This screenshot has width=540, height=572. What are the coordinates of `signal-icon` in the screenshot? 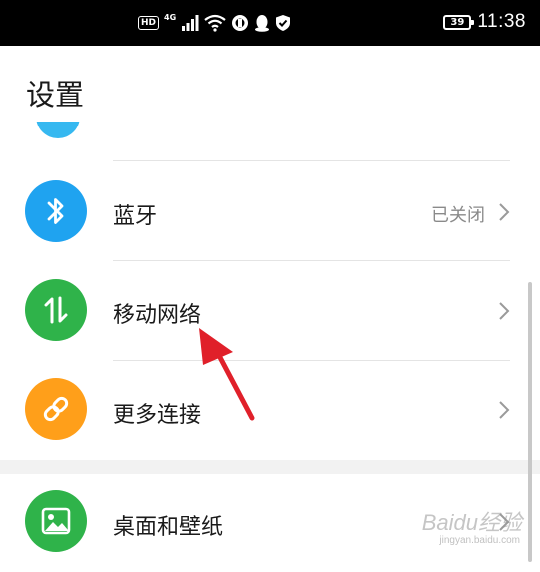 It's located at (190, 23).